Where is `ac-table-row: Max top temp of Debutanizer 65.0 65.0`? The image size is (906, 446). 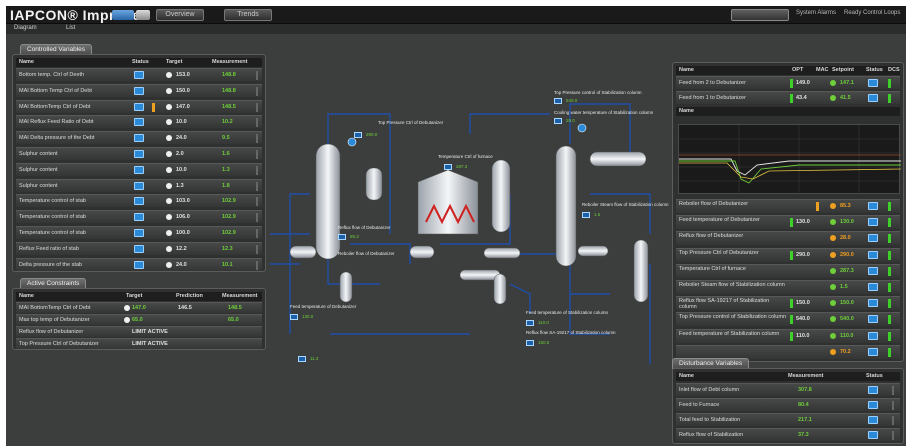
ac-table-row: Max top temp of Debutanizer 65.0 65.0 is located at coordinates (139, 319).